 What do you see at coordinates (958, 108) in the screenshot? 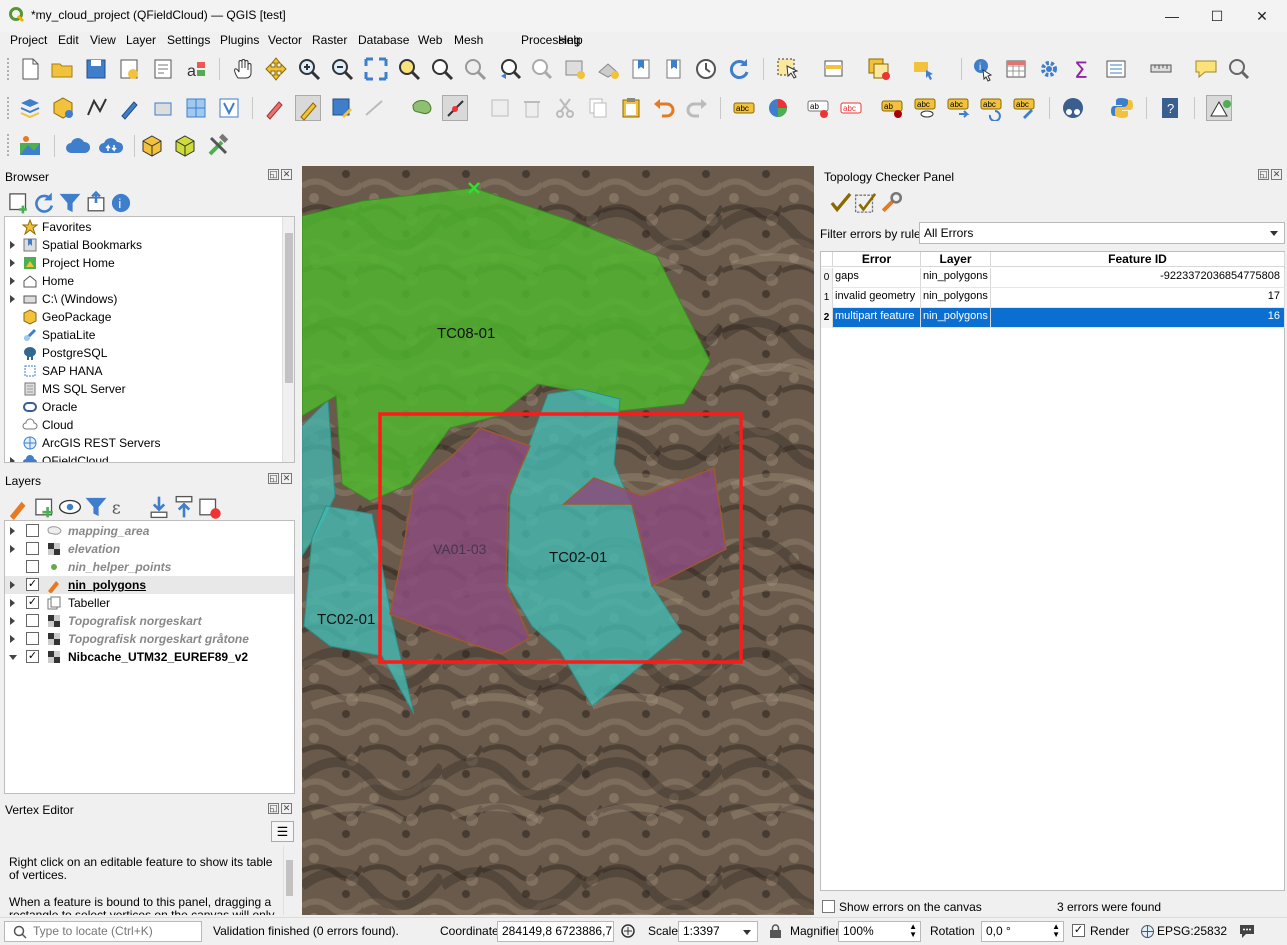
I see `move-label-icon: abc` at bounding box center [958, 108].